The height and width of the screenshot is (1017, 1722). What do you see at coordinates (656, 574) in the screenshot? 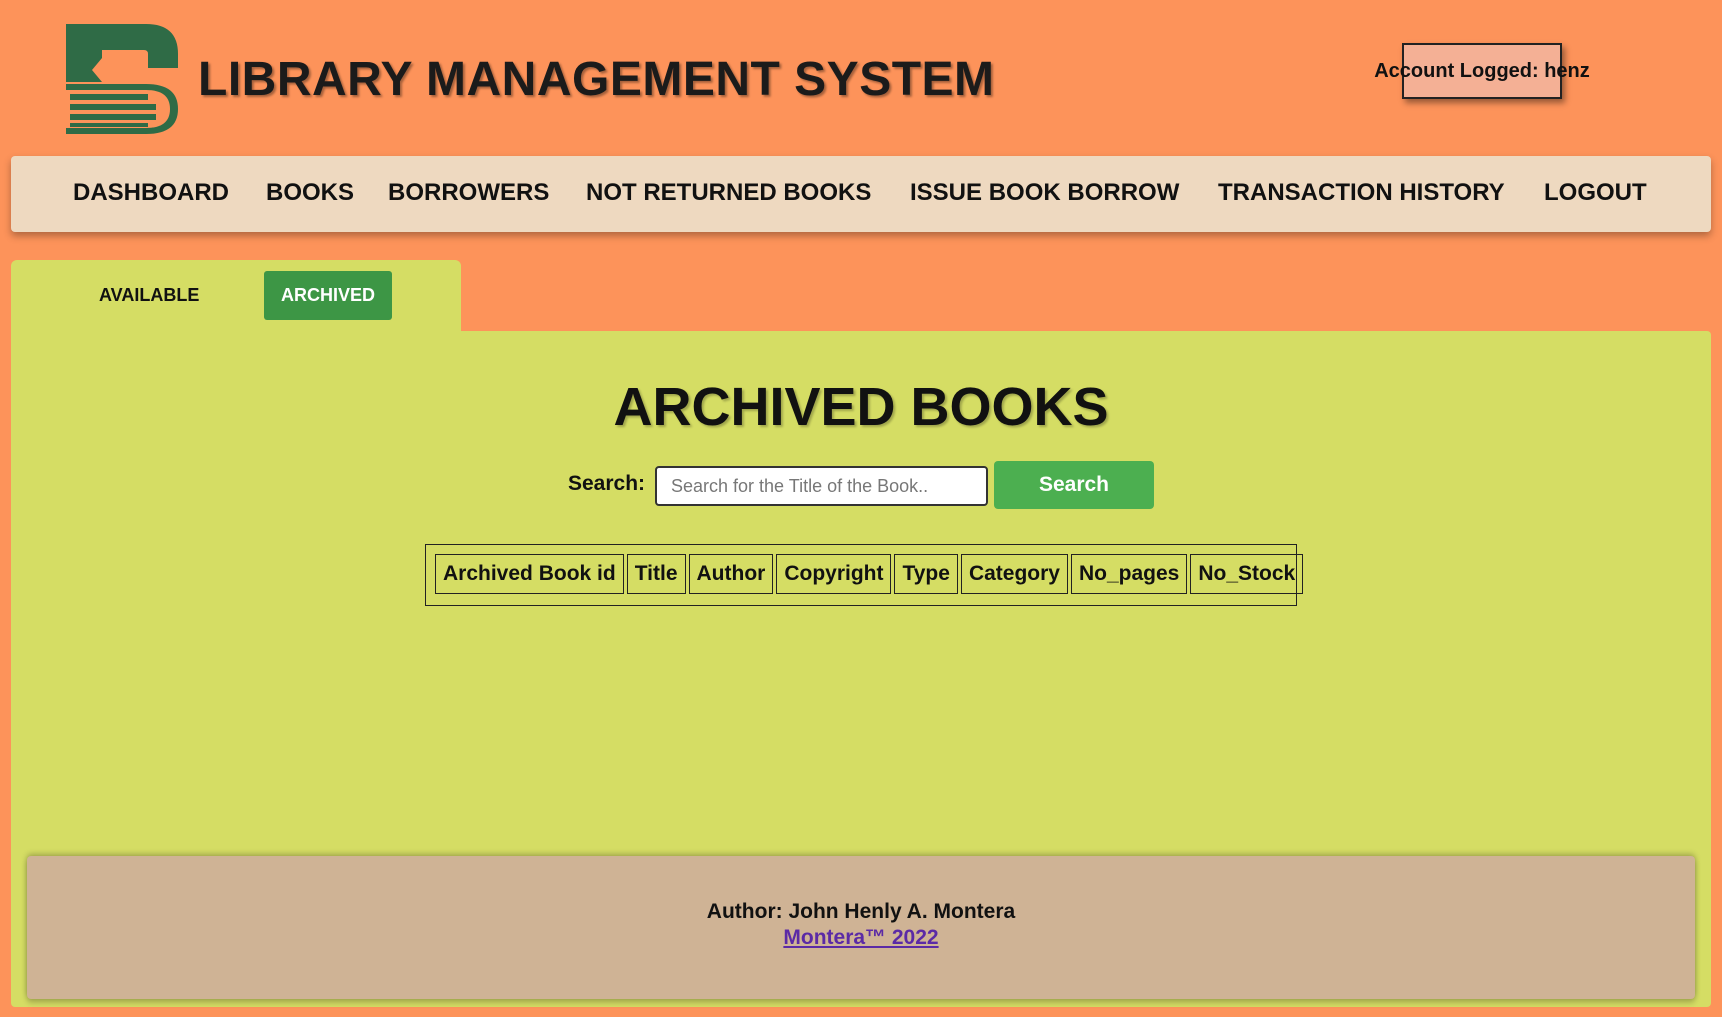
I see `column-header-title: Title` at bounding box center [656, 574].